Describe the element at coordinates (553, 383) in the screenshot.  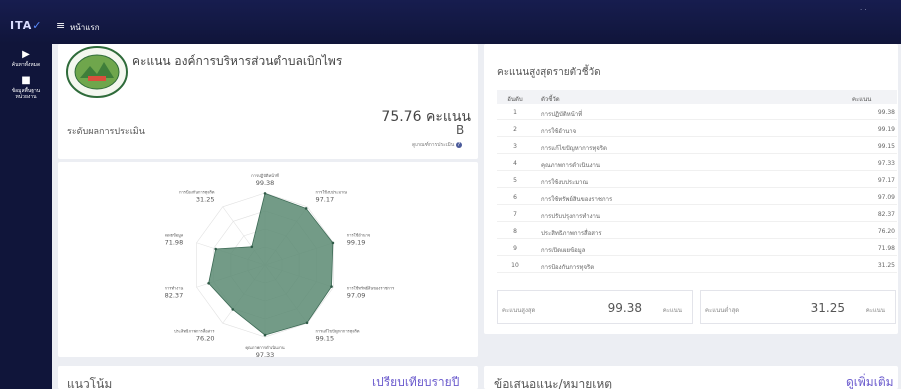
I see `suggestion-title: ข้อเสนอแนะ/หมายเหตุ` at that location.